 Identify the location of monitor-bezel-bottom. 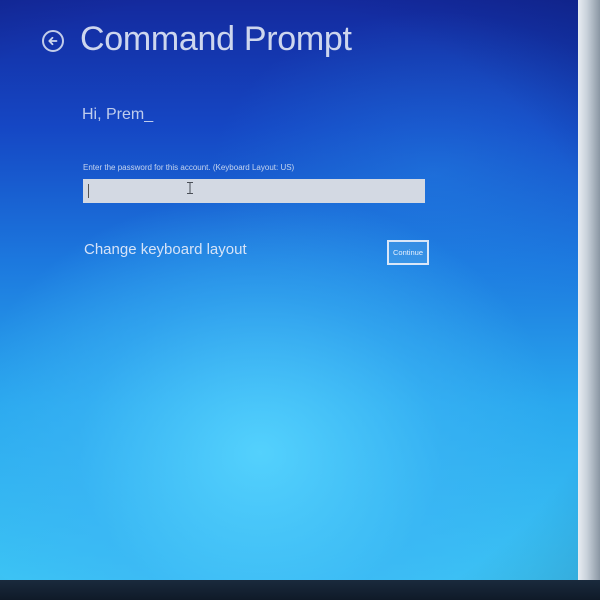
(300, 590).